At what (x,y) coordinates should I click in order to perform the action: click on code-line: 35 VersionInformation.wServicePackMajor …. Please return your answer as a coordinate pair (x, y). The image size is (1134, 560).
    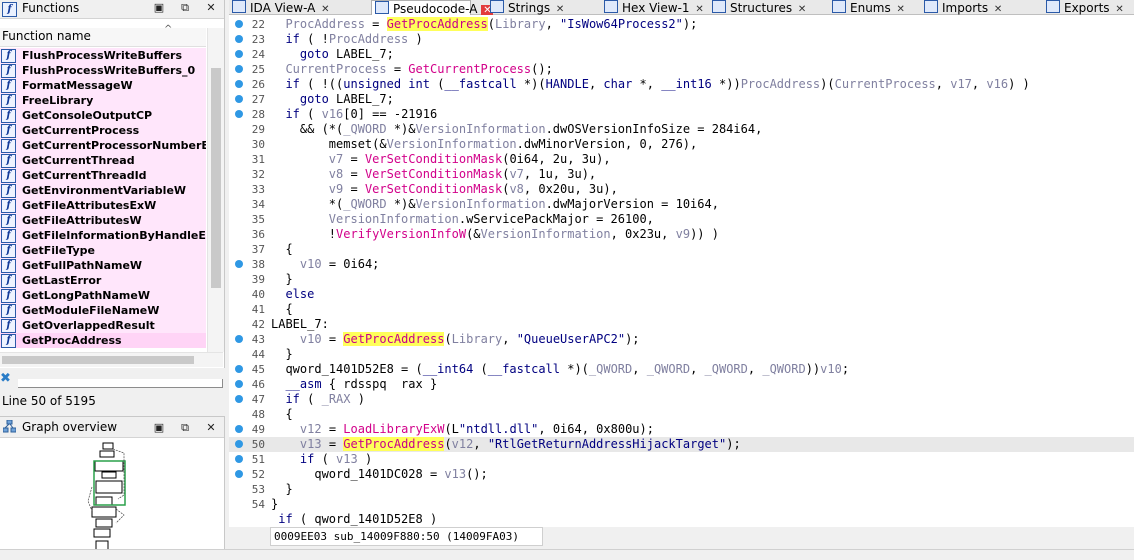
    Looking at the image, I should click on (681, 219).